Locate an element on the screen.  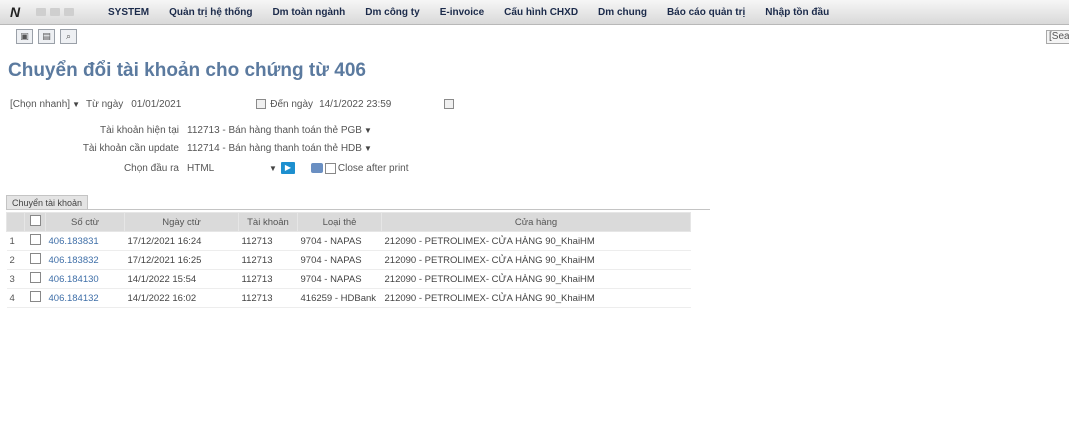
menu-item-dm-toan-nganh: Dm toàn ngành is located at coordinates (308, 12).